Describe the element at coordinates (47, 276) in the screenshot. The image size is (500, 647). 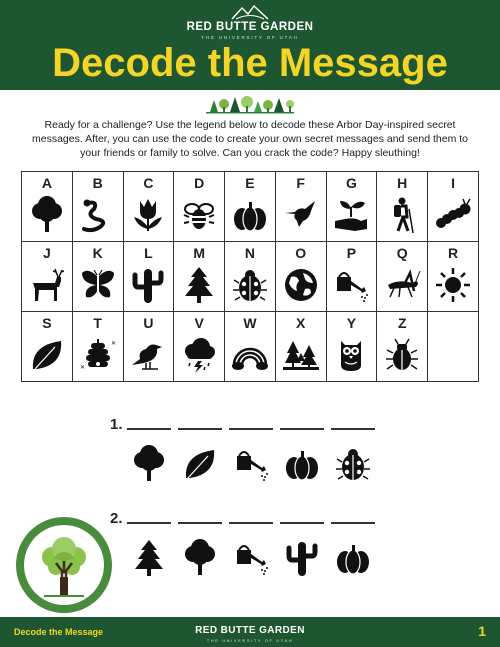
I see `legend-cell: J` at that location.